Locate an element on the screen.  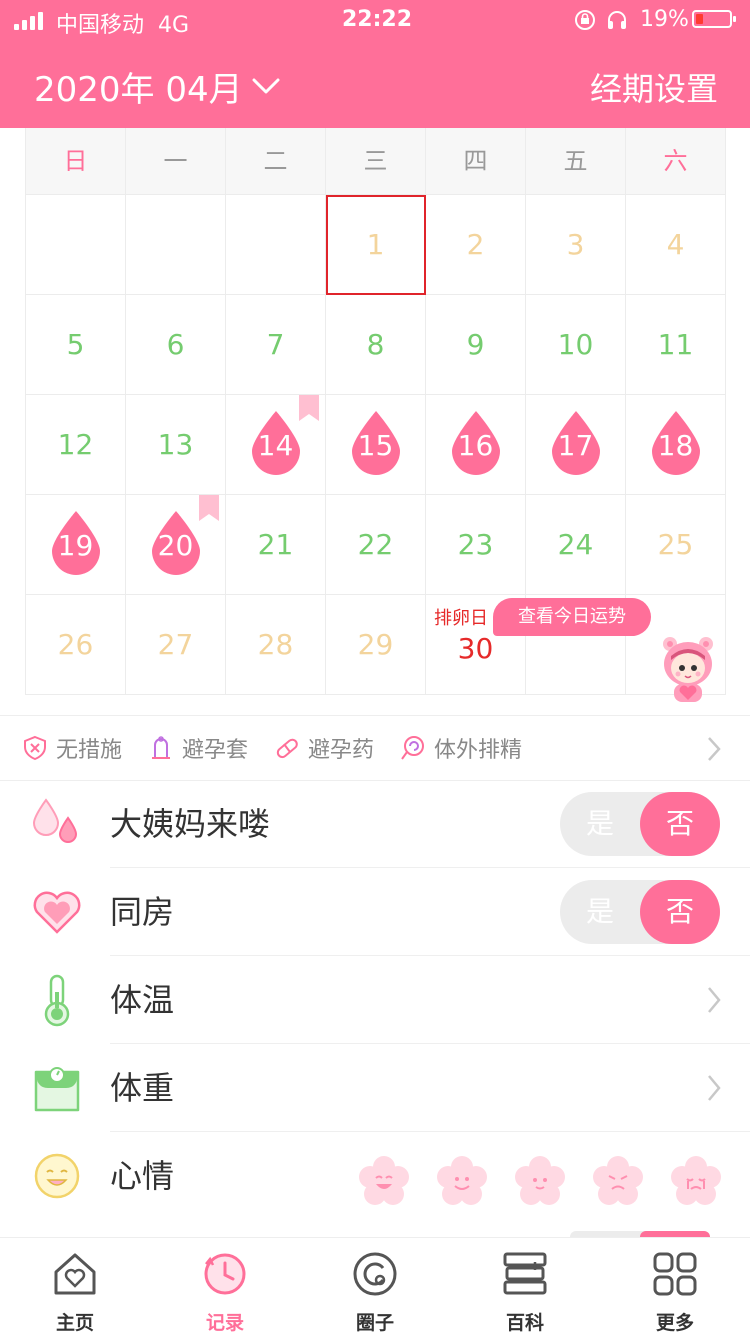
day-cell: 6 is located at coordinates (176, 344).